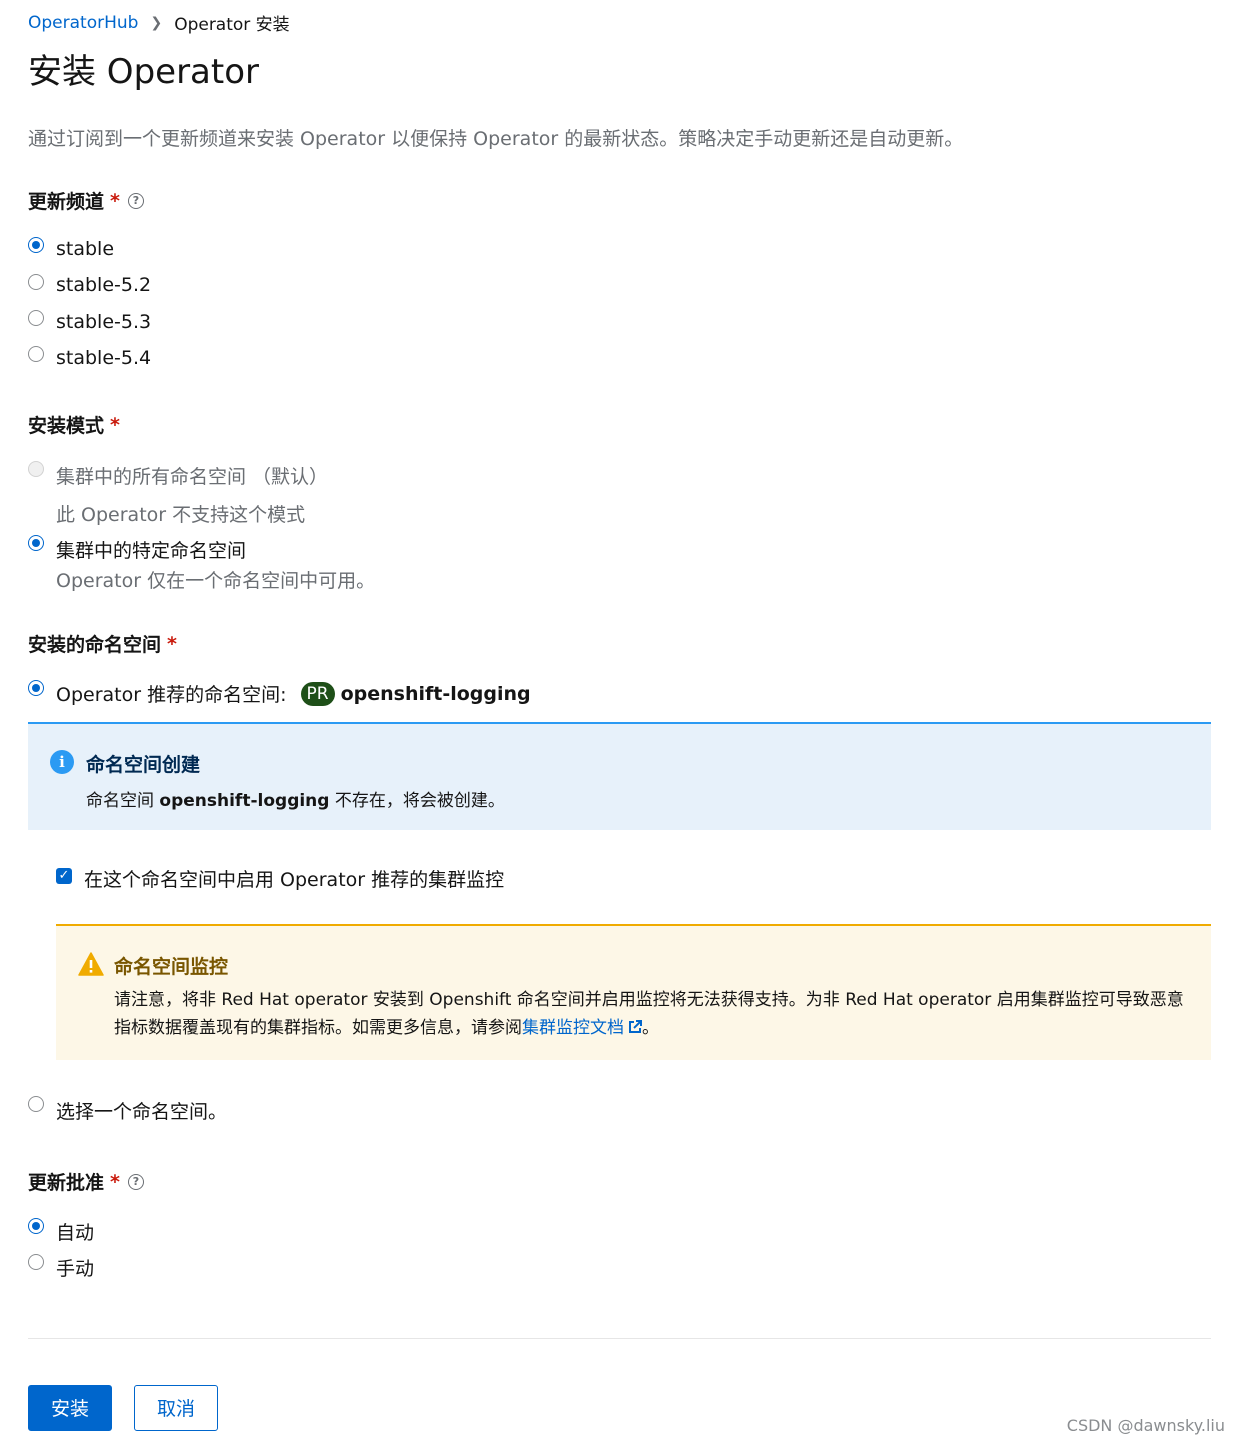  I want to click on info-alert-body-prefix: 命名空间, so click(120, 801).